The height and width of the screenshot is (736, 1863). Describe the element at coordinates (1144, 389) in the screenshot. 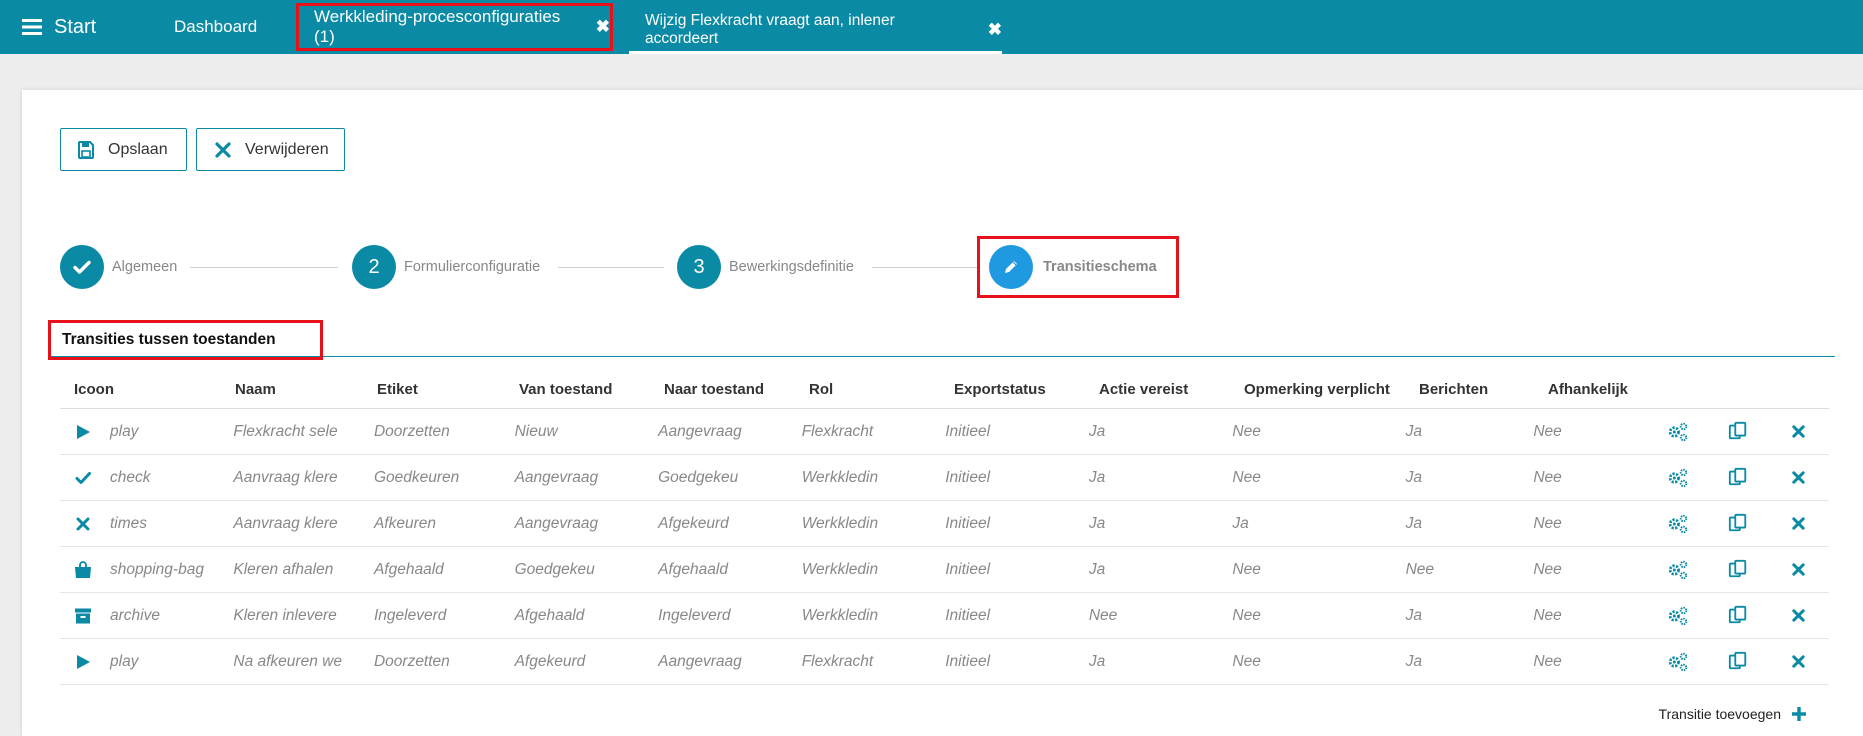

I see `column-header: Actie vereist` at that location.